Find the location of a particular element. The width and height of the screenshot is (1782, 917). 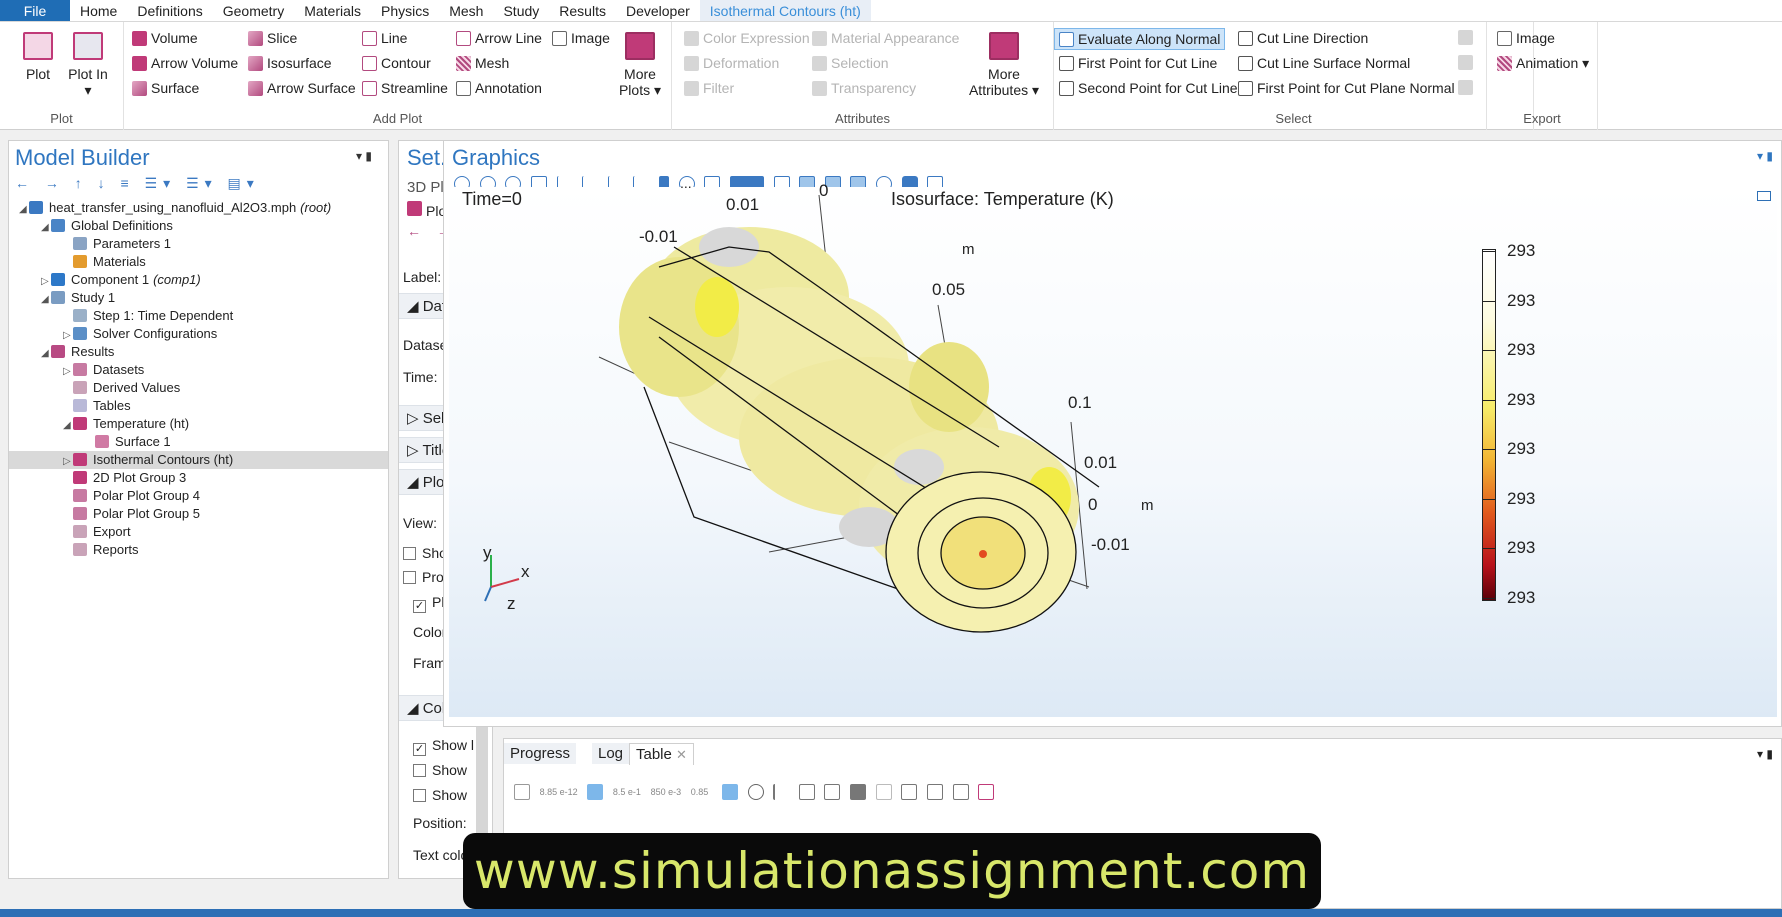

selection-button: Selection is located at coordinates (850, 63).